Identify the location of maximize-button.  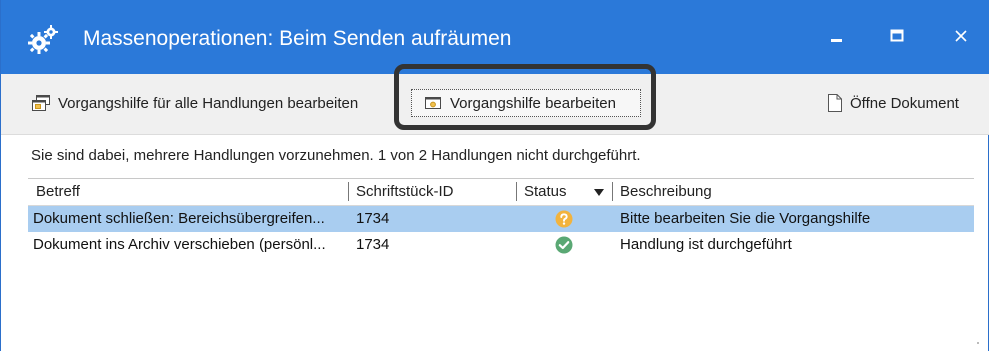
(897, 36).